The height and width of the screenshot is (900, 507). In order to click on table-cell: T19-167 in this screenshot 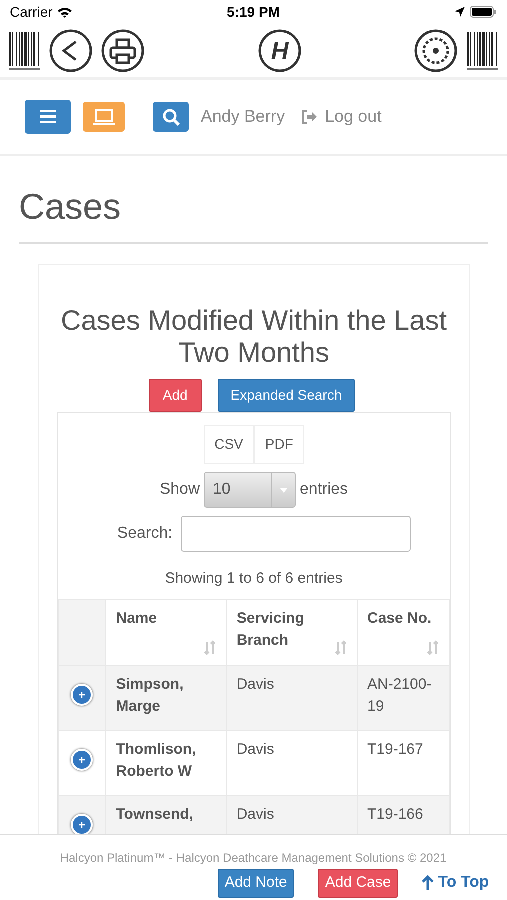, I will do `click(403, 763)`.